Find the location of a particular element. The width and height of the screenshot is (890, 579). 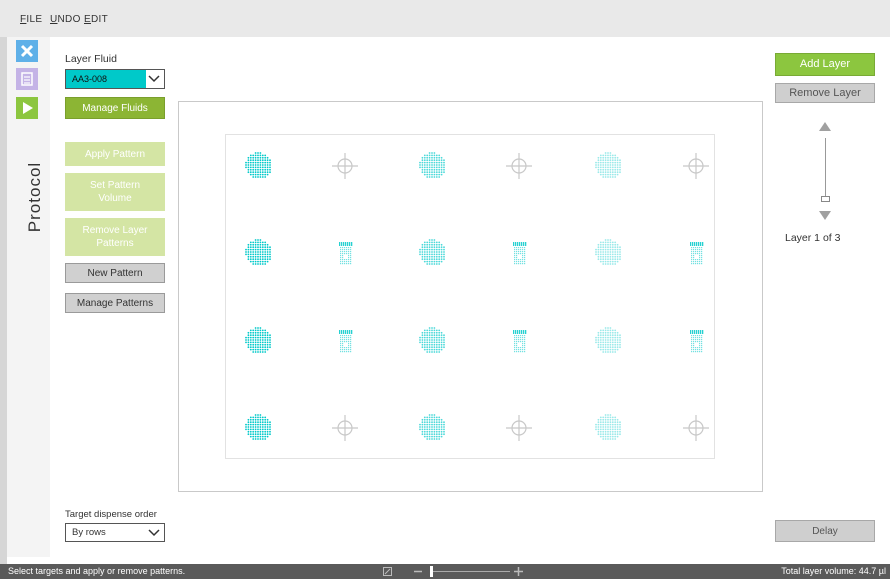

save-button is located at coordinates (27, 79).